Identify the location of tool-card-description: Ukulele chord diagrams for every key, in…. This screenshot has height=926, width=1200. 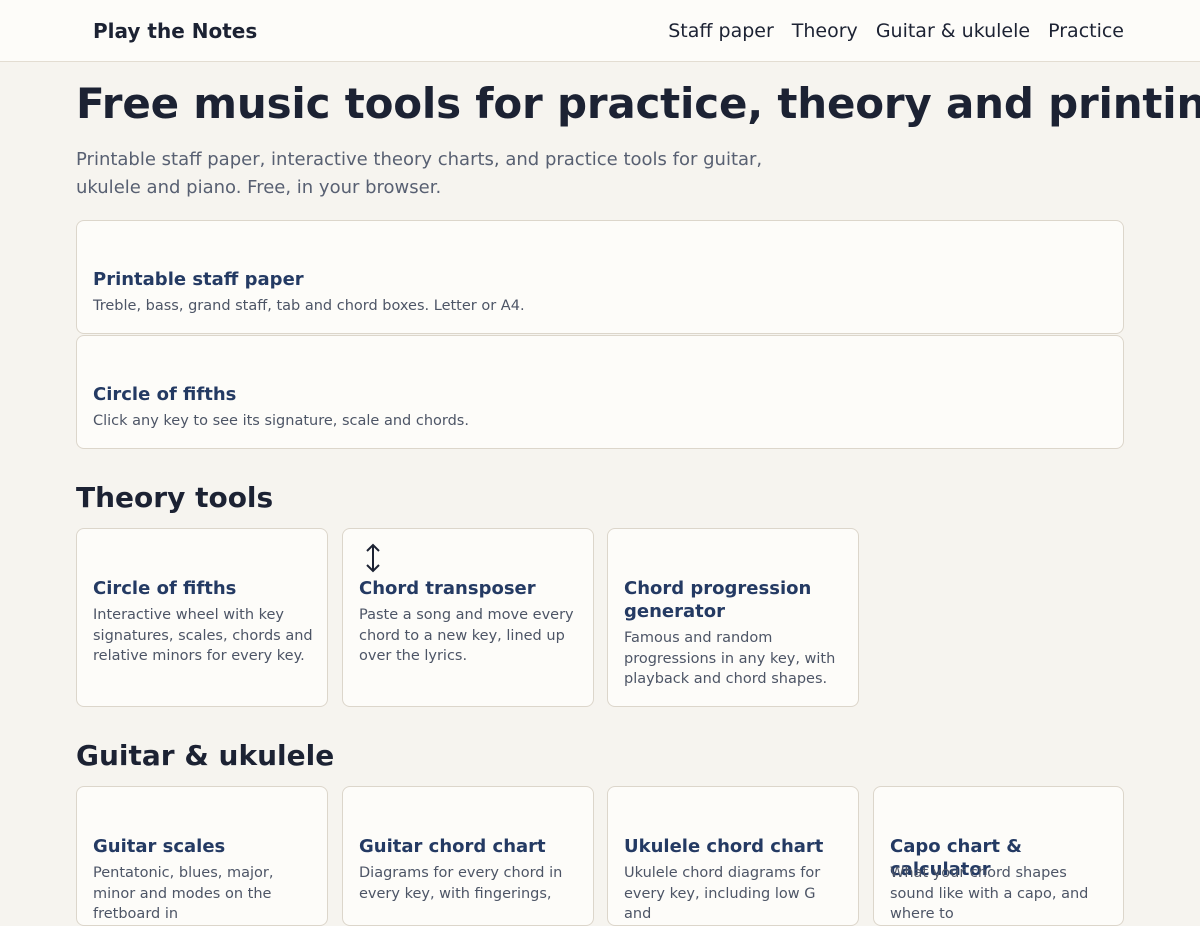
(722, 893).